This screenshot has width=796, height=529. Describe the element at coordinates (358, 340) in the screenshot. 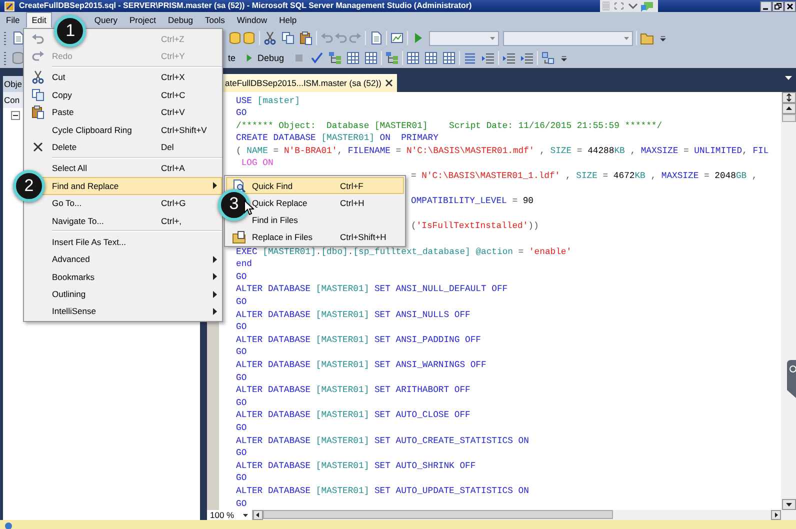

I see `code-line: ALTER DATABASE [MASTER01] SET ANSI_PADDING OFF` at that location.